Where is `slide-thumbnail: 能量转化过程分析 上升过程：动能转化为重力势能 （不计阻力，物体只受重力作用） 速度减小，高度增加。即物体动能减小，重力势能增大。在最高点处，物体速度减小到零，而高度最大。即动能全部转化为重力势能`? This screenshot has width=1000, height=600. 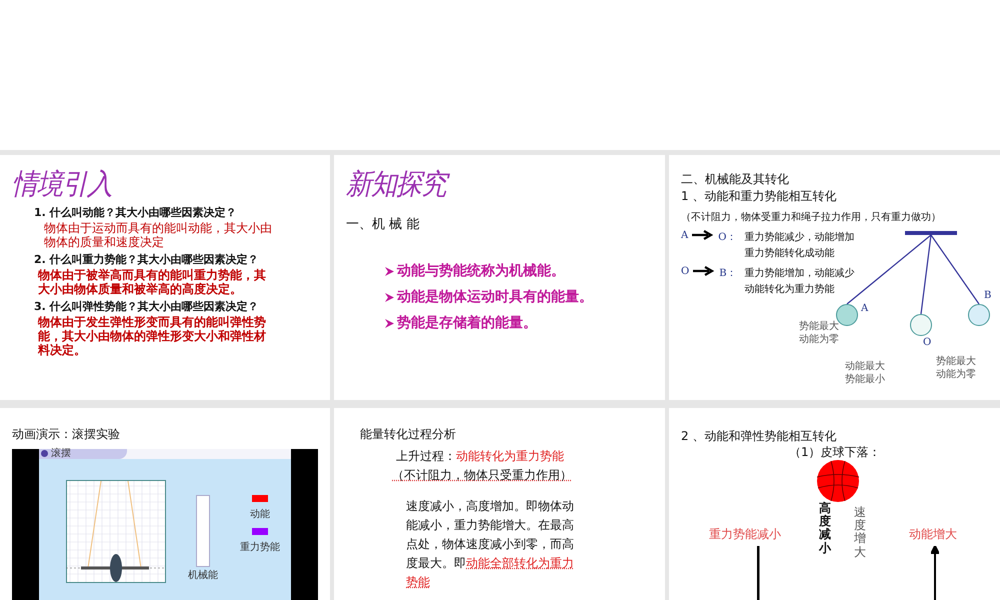
slide-thumbnail: 能量转化过程分析 上升过程：动能转化为重力势能 （不计阻力，物体只受重力作用） 速度减小，高度增加。即物体动能减小，重力势能增大。在最高点处，物体速度减小到零，而高度最大。即动能全部转化为重力势能 is located at coordinates (499, 504).